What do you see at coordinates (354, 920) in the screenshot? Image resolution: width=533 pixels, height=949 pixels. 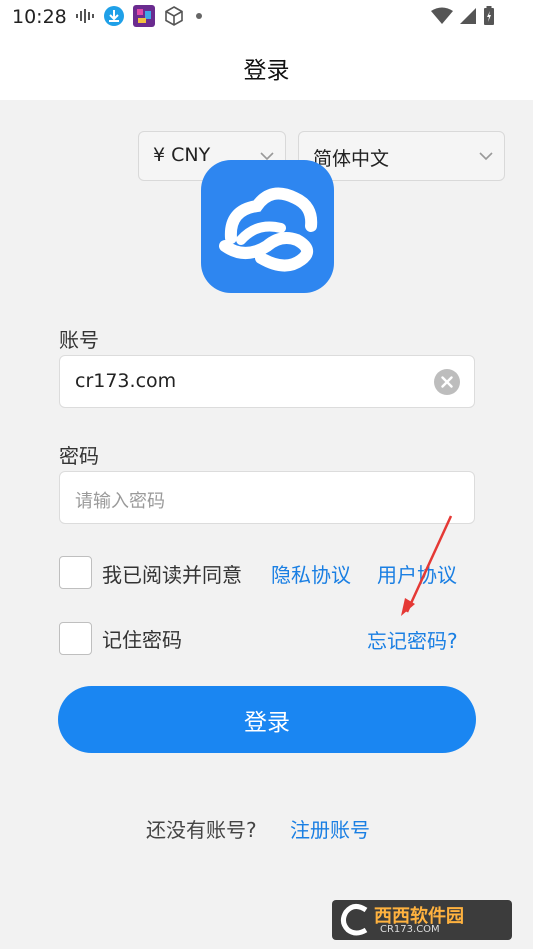 I see `watermark-c-icon` at bounding box center [354, 920].